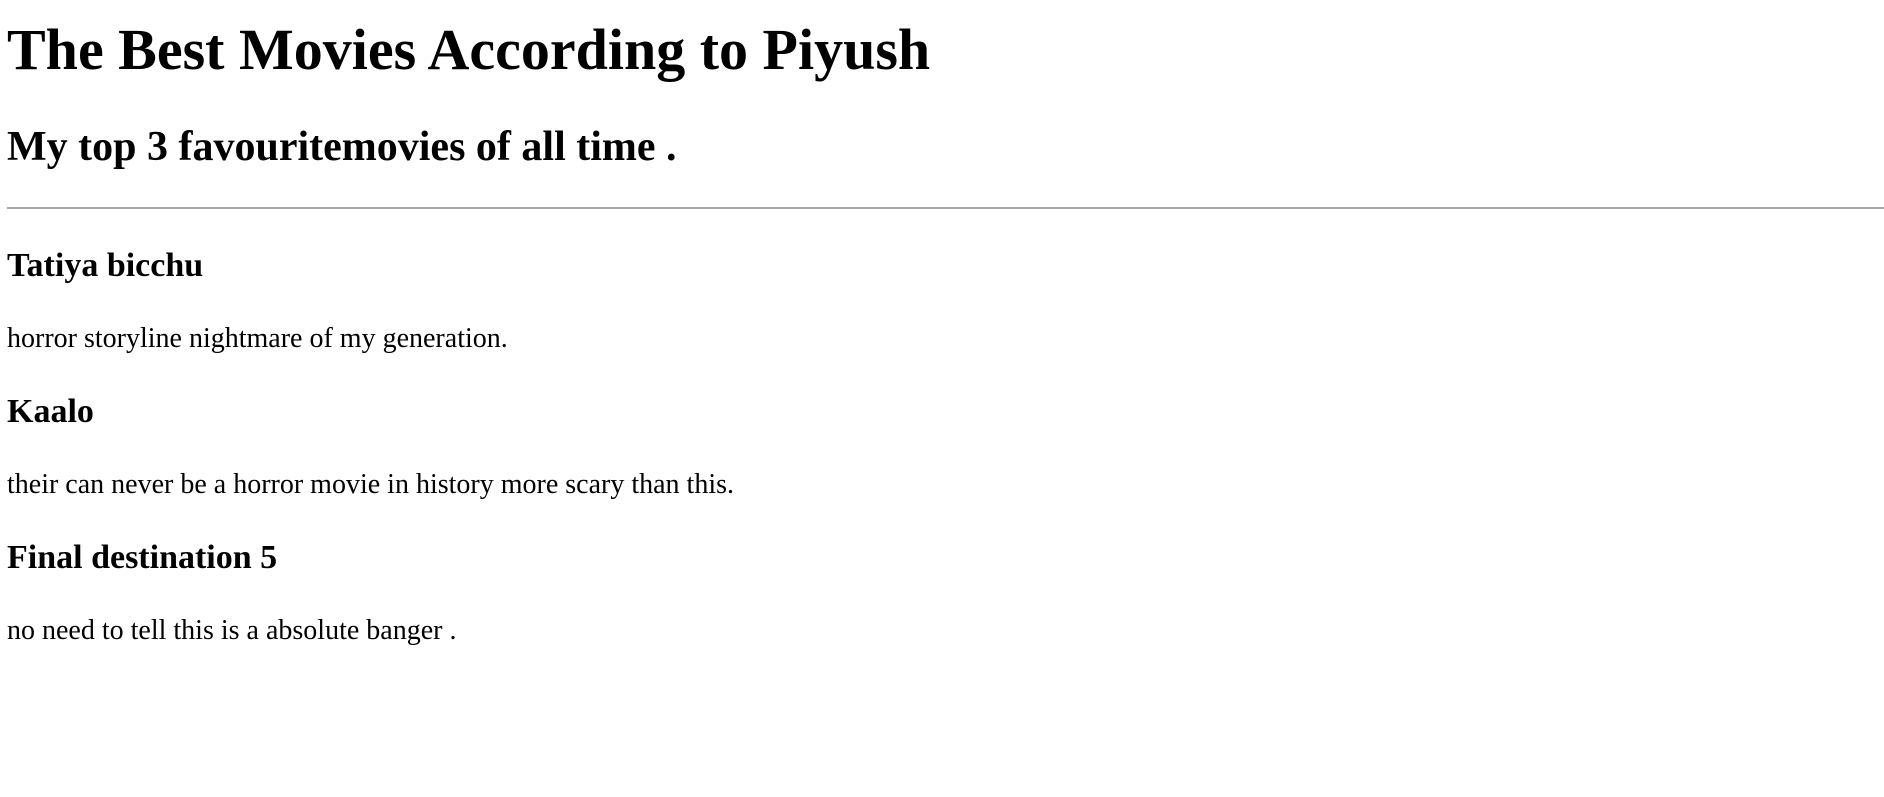  Describe the element at coordinates (50, 411) in the screenshot. I see `movie-title: Kaalo` at that location.